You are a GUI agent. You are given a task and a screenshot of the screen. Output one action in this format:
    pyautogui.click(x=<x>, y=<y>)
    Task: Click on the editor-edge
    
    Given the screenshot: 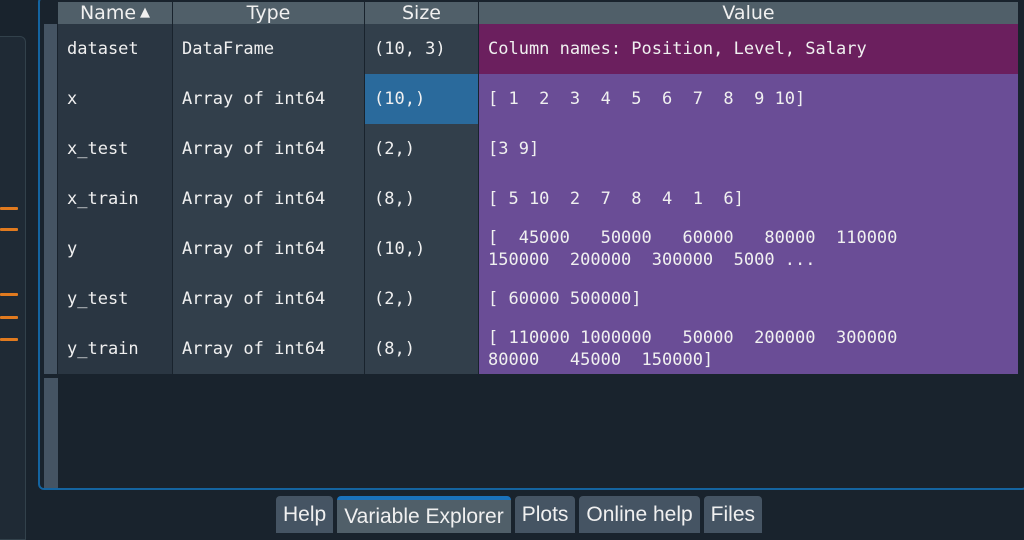 What is the action you would take?
    pyautogui.click(x=14, y=270)
    